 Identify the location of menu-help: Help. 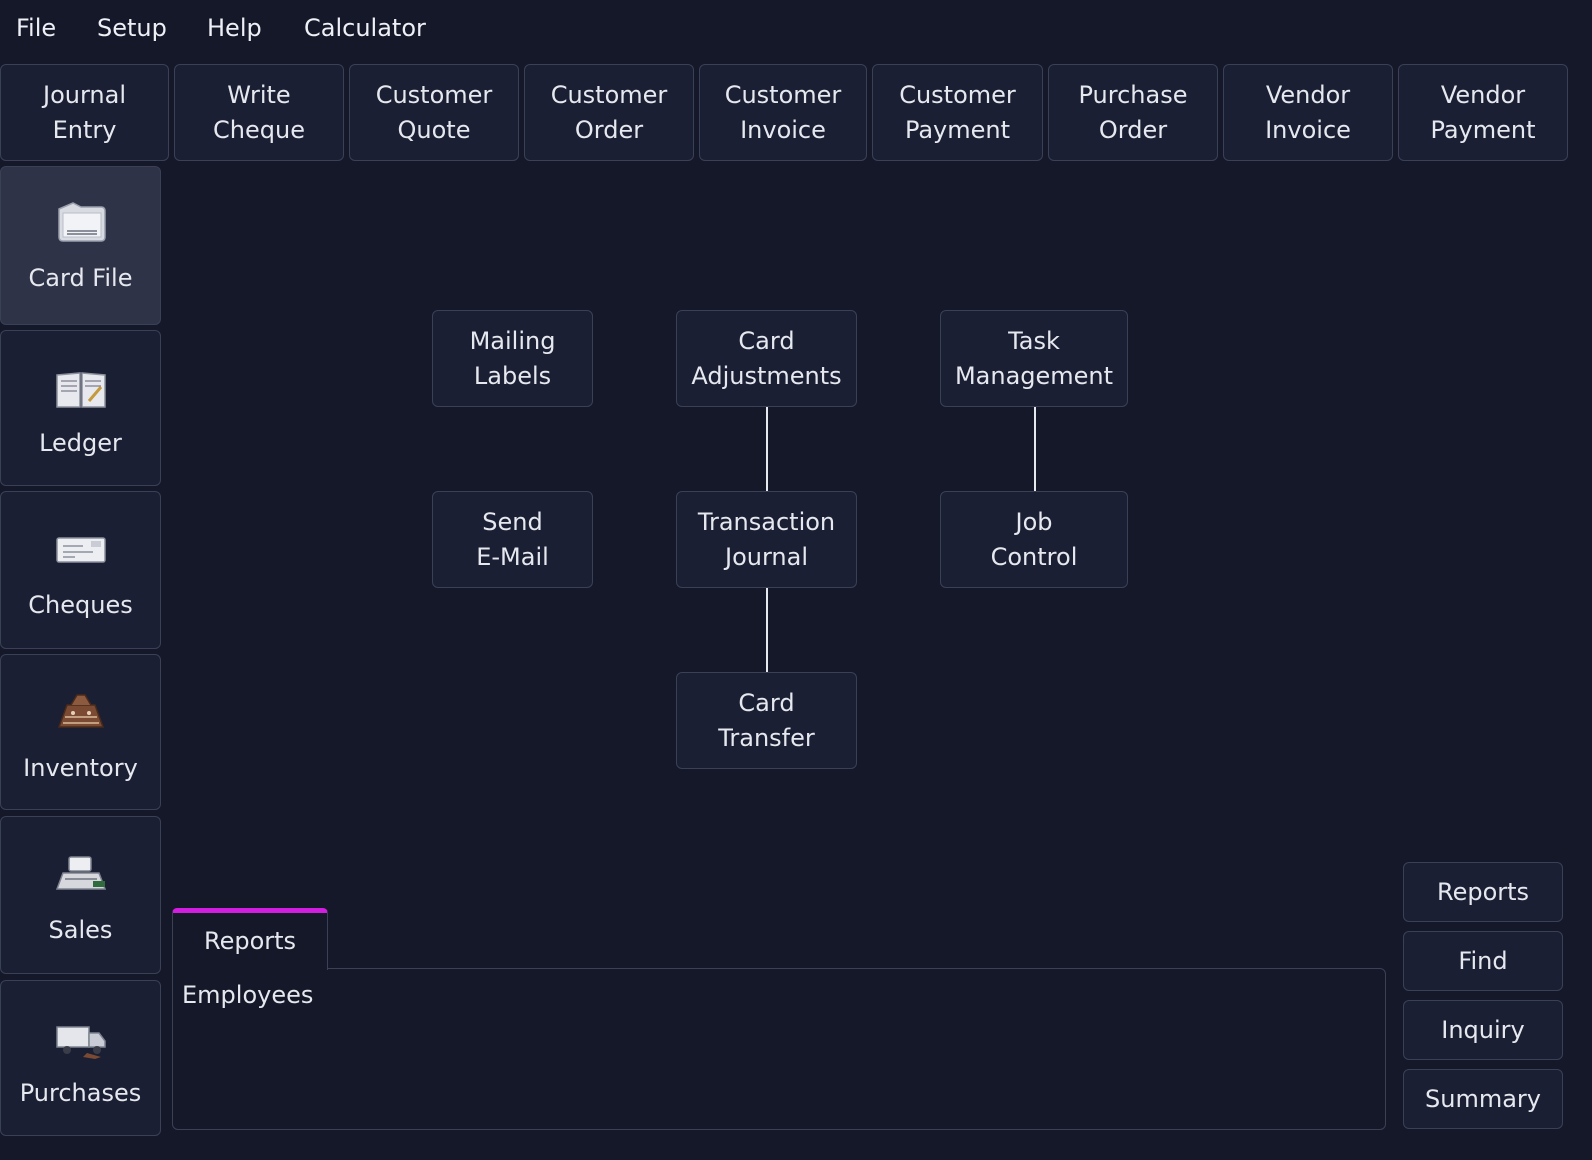
(234, 28).